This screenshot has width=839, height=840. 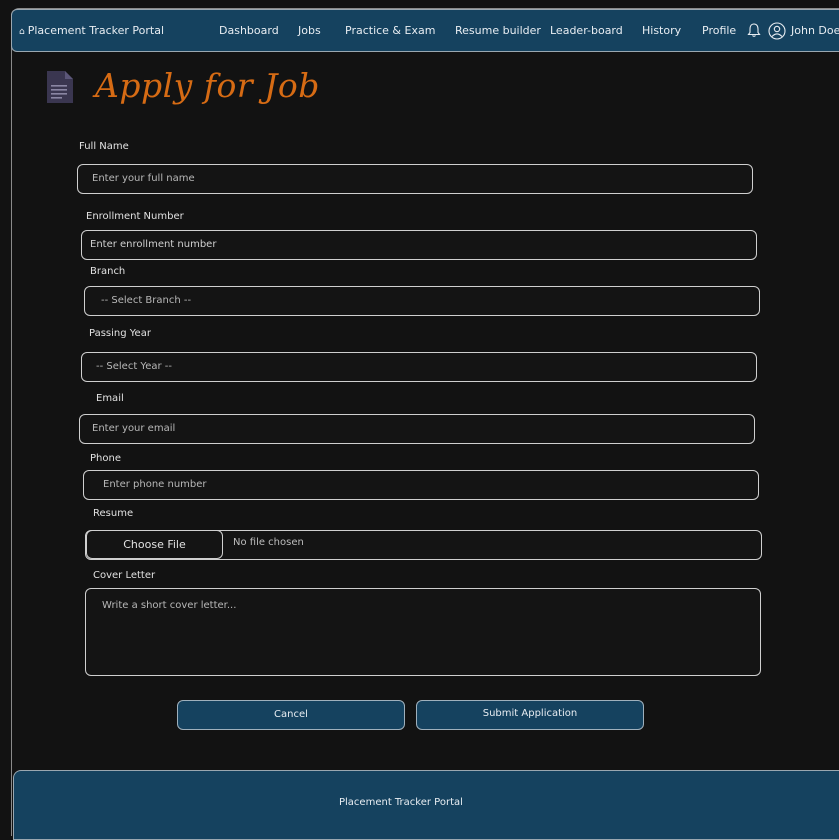 What do you see at coordinates (498, 30) in the screenshot?
I see `nav-resume-builder: Resume builder` at bounding box center [498, 30].